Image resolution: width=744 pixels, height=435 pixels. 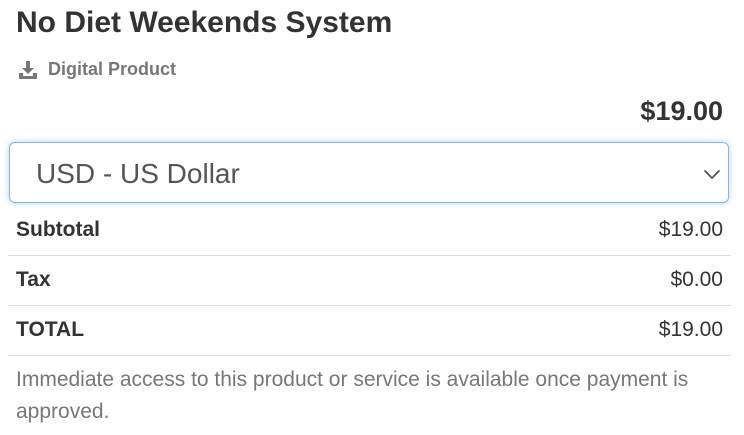 What do you see at coordinates (681, 111) in the screenshot?
I see `product-price: $19.00` at bounding box center [681, 111].